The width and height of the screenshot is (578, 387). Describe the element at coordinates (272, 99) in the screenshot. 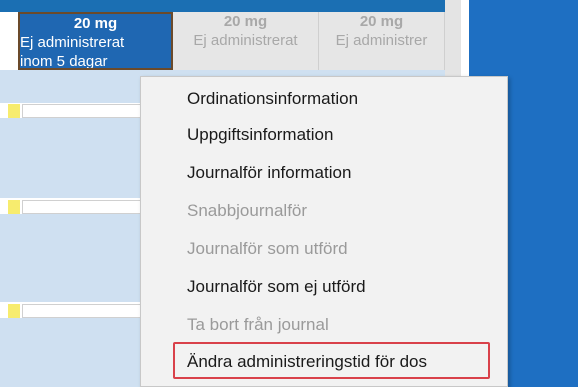

I see `menu-item-ordinationsinformation: Ordinationsinformation` at that location.